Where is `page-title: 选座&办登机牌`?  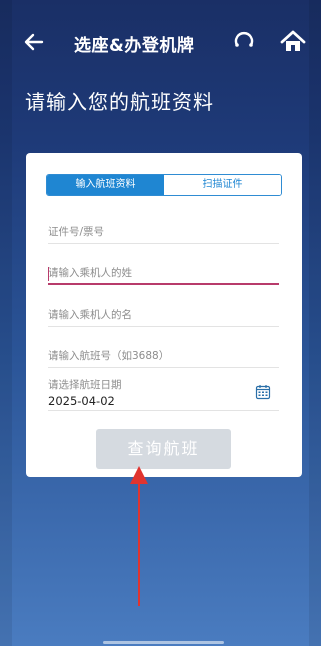 page-title: 选座&办登机牌 is located at coordinates (134, 46).